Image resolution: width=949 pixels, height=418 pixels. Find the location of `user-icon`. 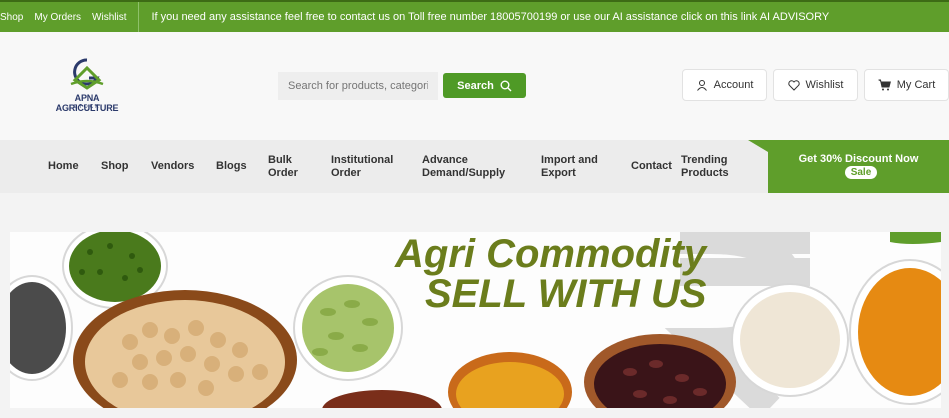

user-icon is located at coordinates (701, 85).